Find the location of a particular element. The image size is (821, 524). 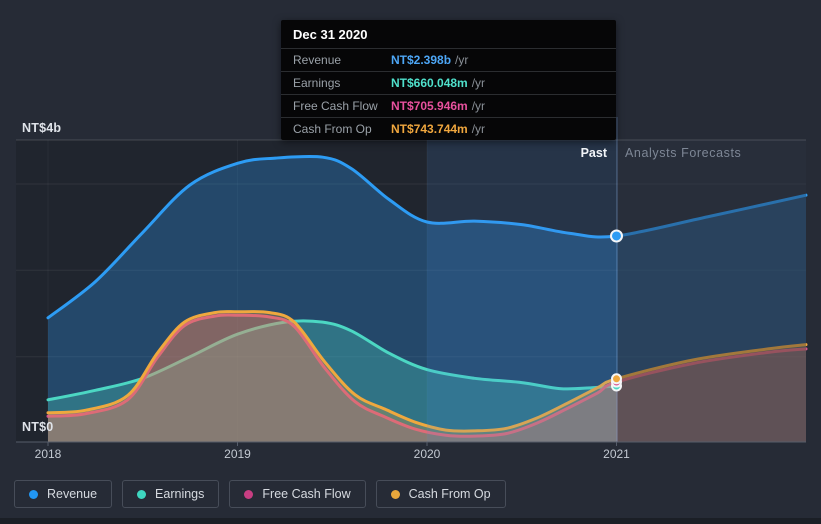

earnings-dot-icon is located at coordinates (142, 494).